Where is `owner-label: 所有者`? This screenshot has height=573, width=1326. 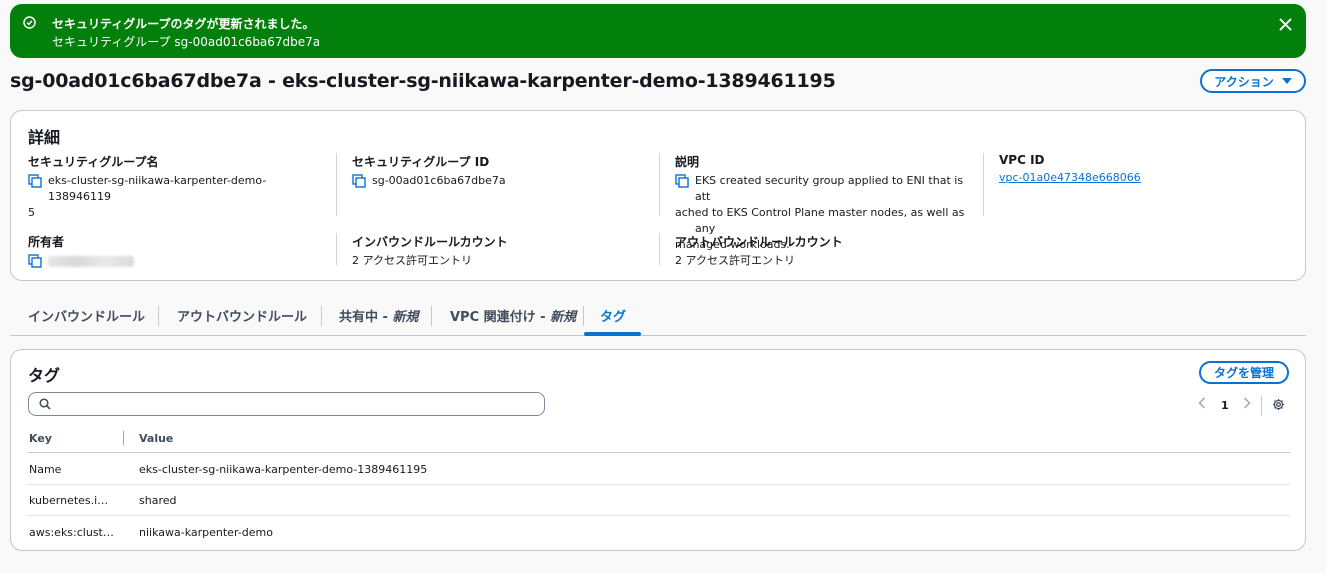
owner-label: 所有者 is located at coordinates (46, 242).